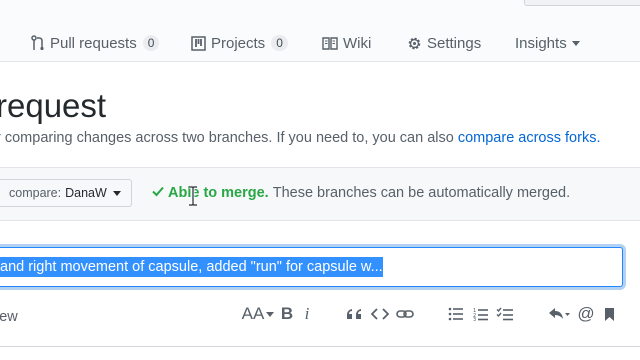 Image resolution: width=640 pixels, height=360 pixels. What do you see at coordinates (354, 314) in the screenshot?
I see `quote-icon` at bounding box center [354, 314].